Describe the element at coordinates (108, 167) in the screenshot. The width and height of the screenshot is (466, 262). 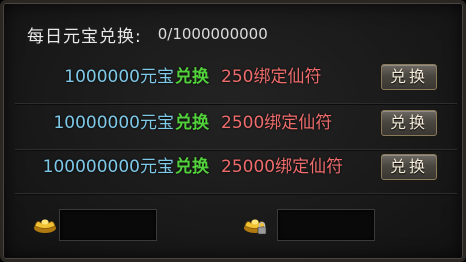
I see `yuanbao-amount: 100000000元宝` at that location.